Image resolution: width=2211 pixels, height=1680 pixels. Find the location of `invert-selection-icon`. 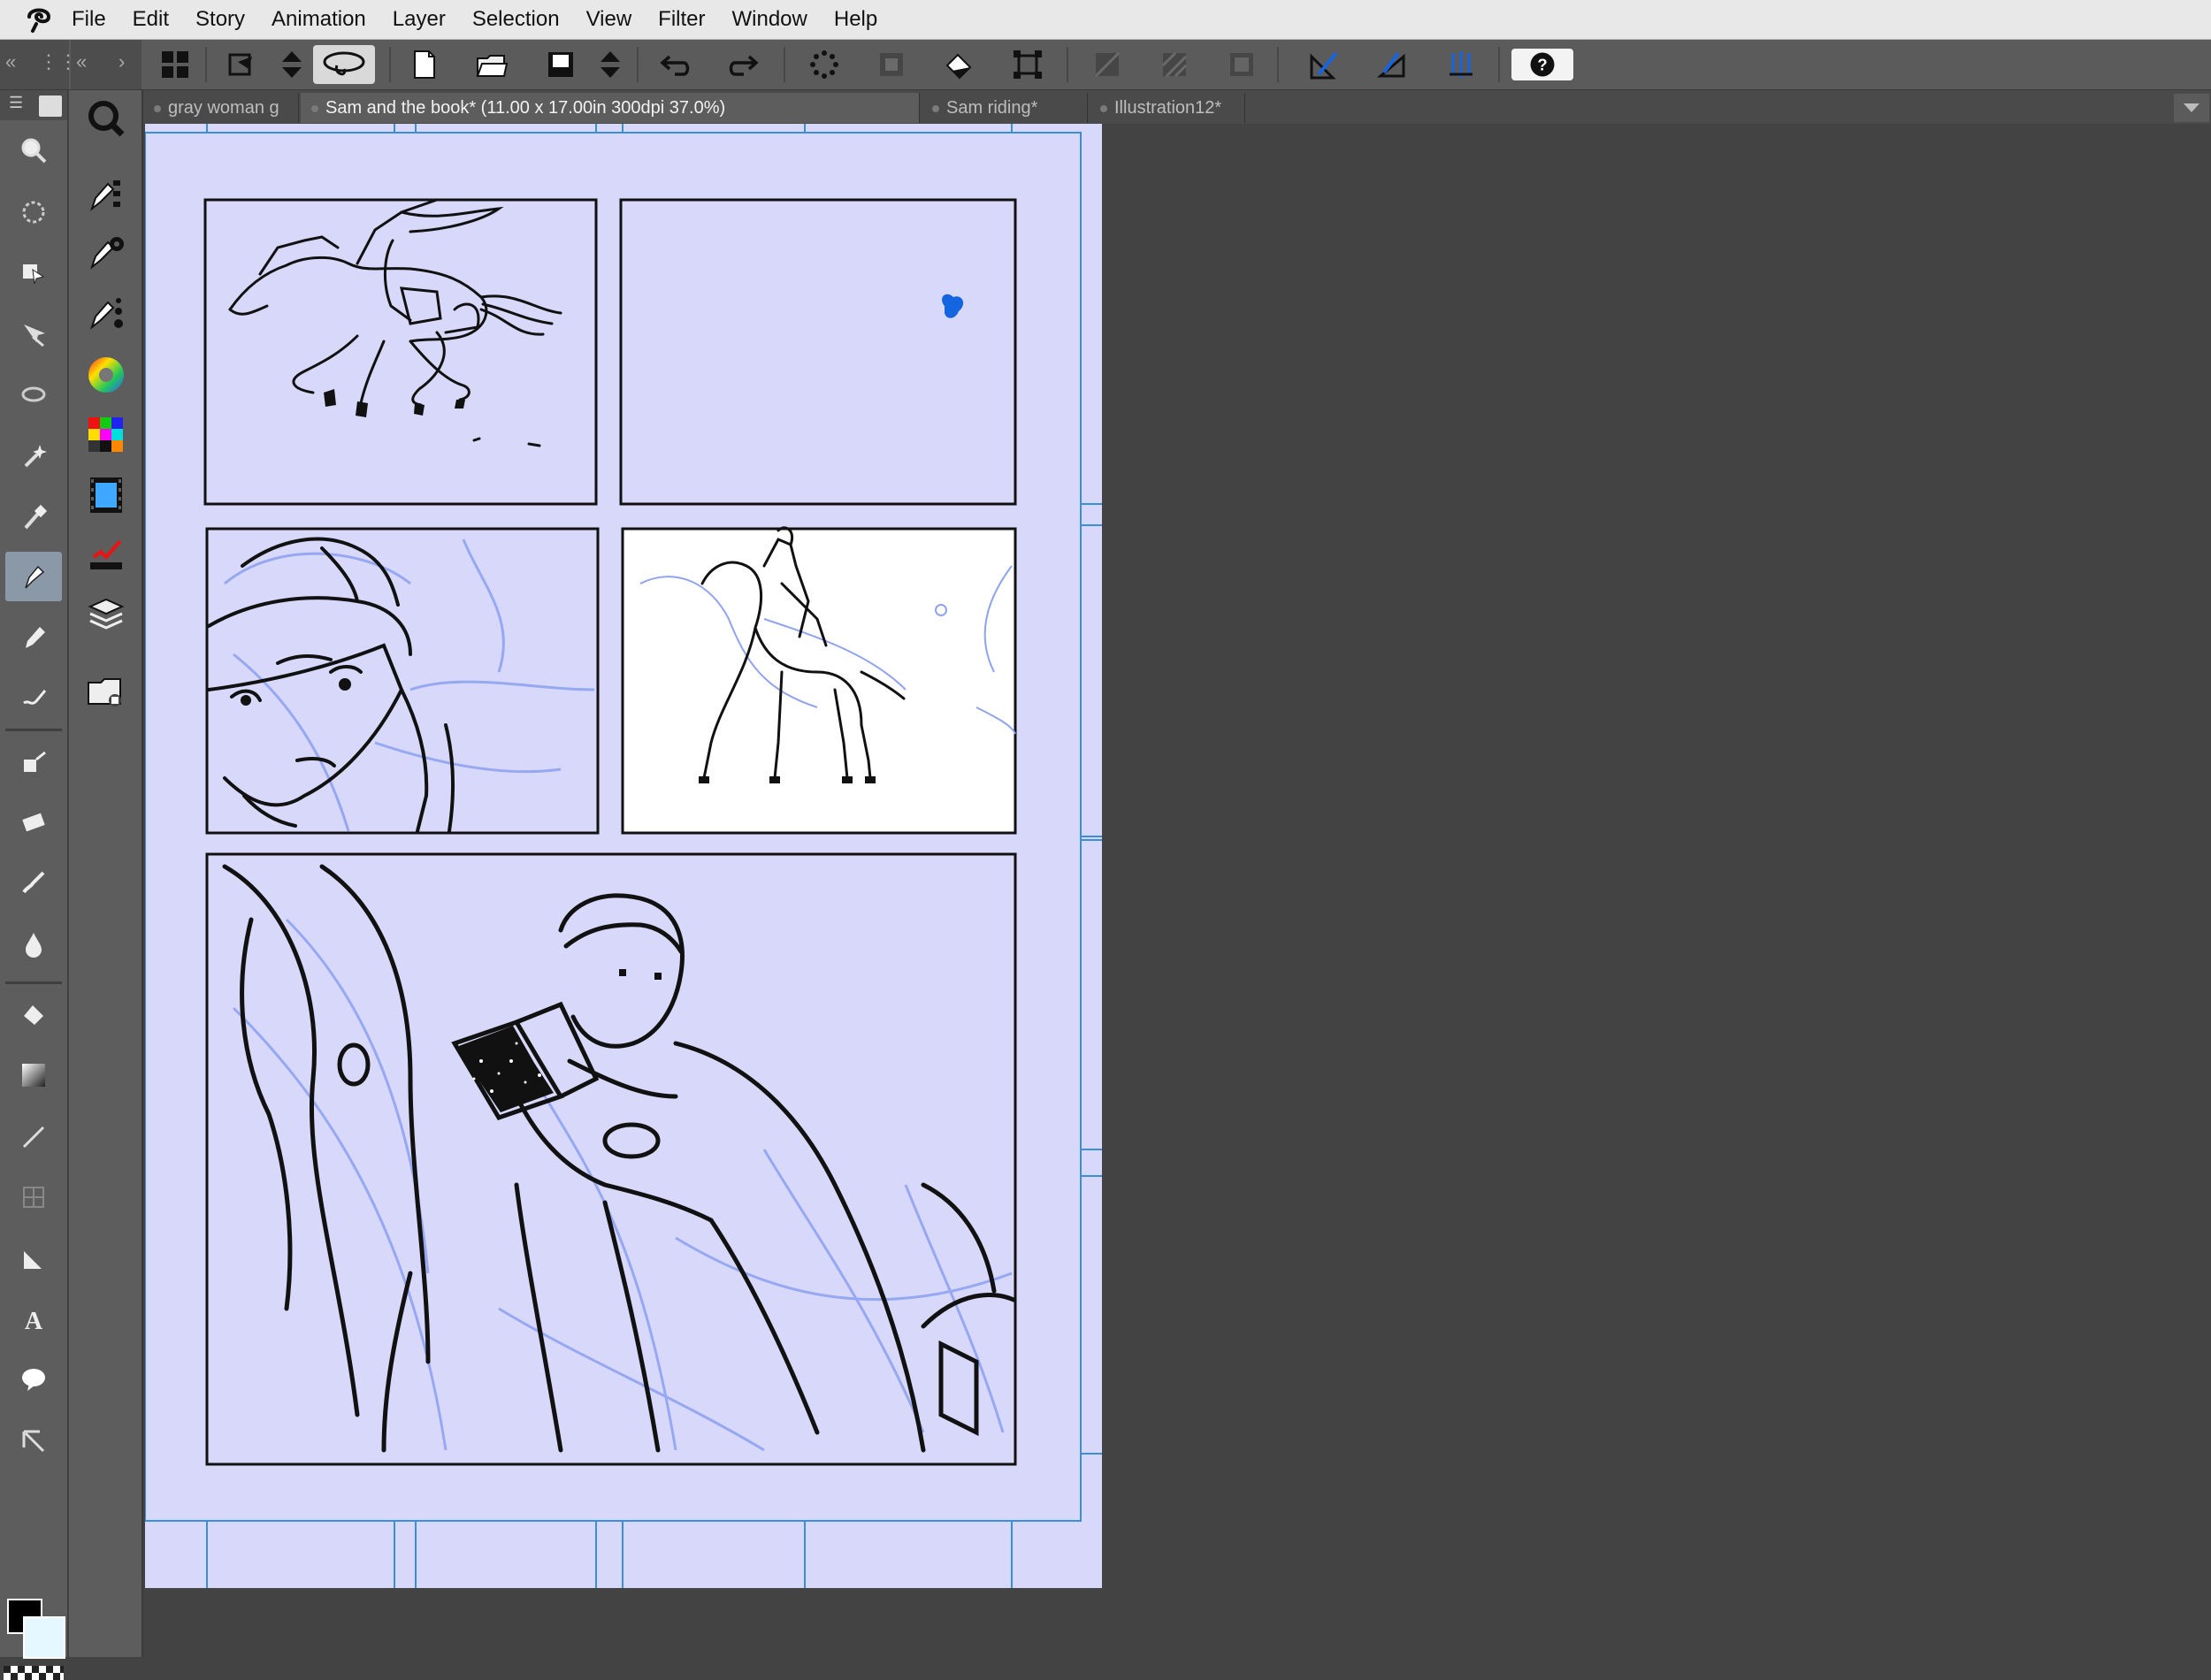

invert-selection-icon is located at coordinates (891, 64).